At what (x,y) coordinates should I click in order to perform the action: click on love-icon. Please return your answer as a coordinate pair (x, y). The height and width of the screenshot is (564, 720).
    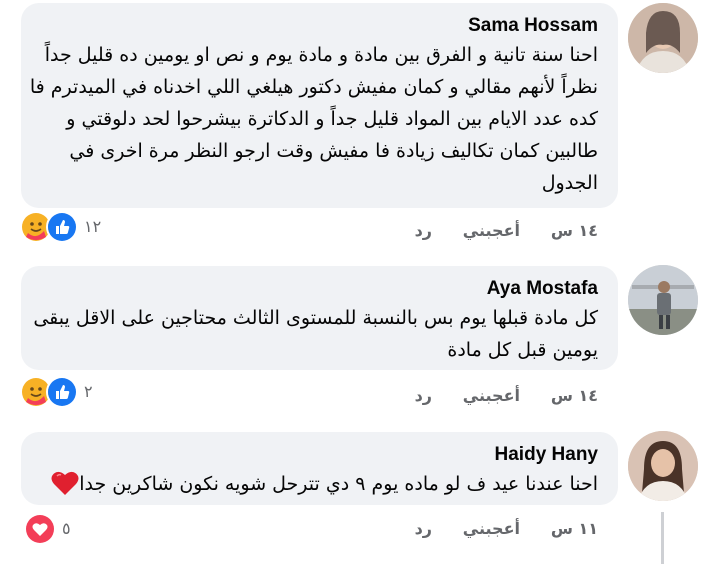
    Looking at the image, I should click on (40, 529).